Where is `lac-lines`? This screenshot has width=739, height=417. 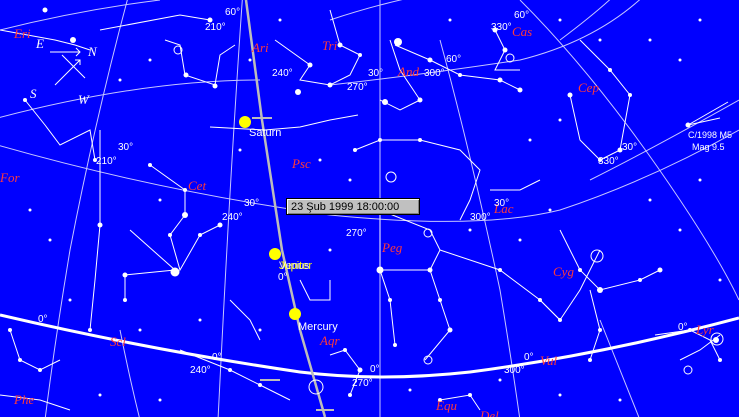 lac-lines is located at coordinates (515, 185).